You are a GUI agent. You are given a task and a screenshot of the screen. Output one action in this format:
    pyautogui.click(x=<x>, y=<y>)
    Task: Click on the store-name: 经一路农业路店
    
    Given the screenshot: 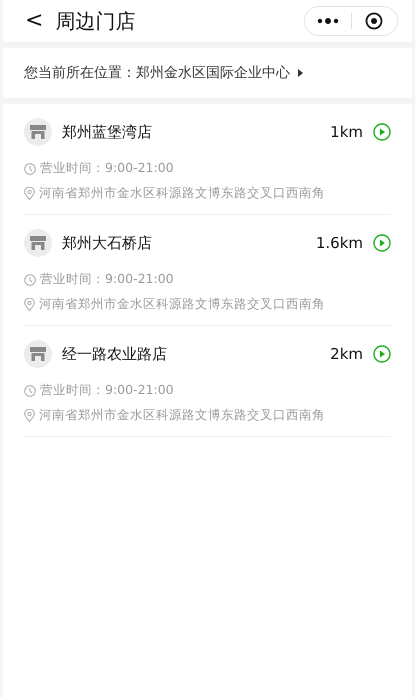 What is the action you would take?
    pyautogui.click(x=196, y=354)
    